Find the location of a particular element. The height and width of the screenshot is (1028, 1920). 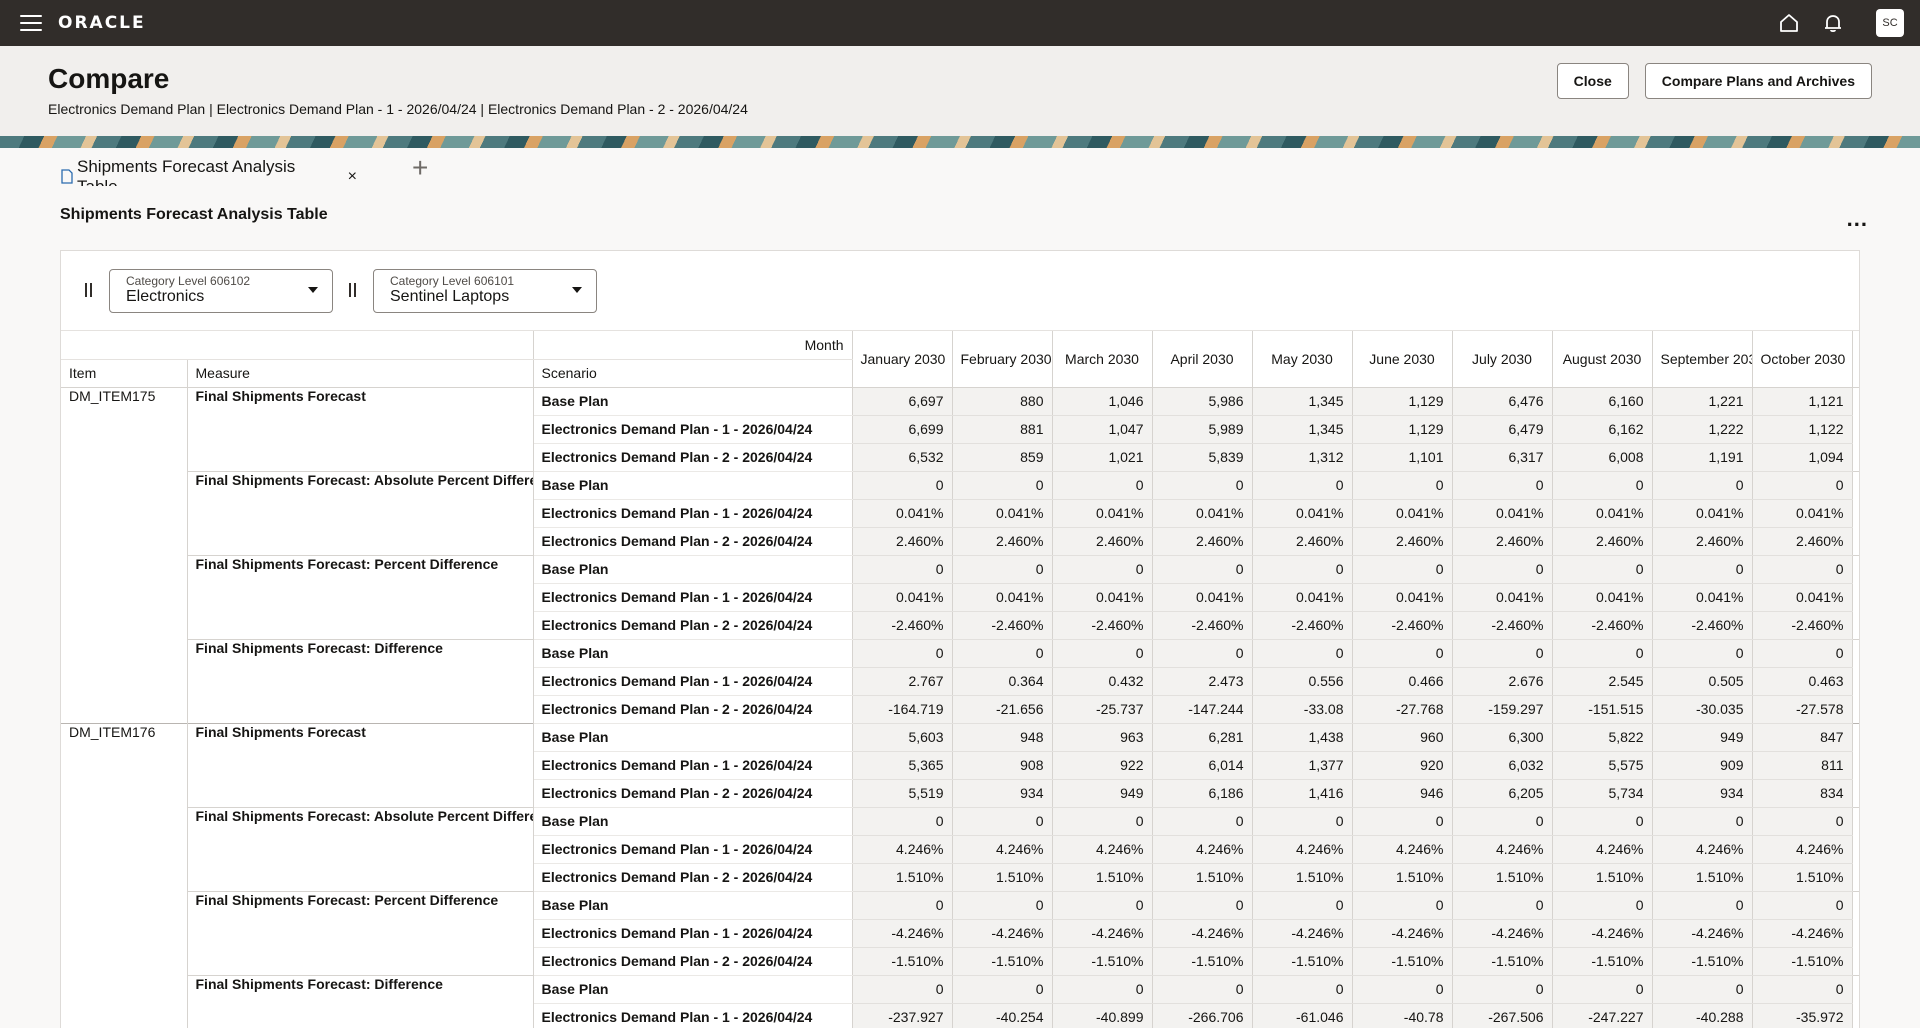

value-cell: 6,476 is located at coordinates (1502, 401).